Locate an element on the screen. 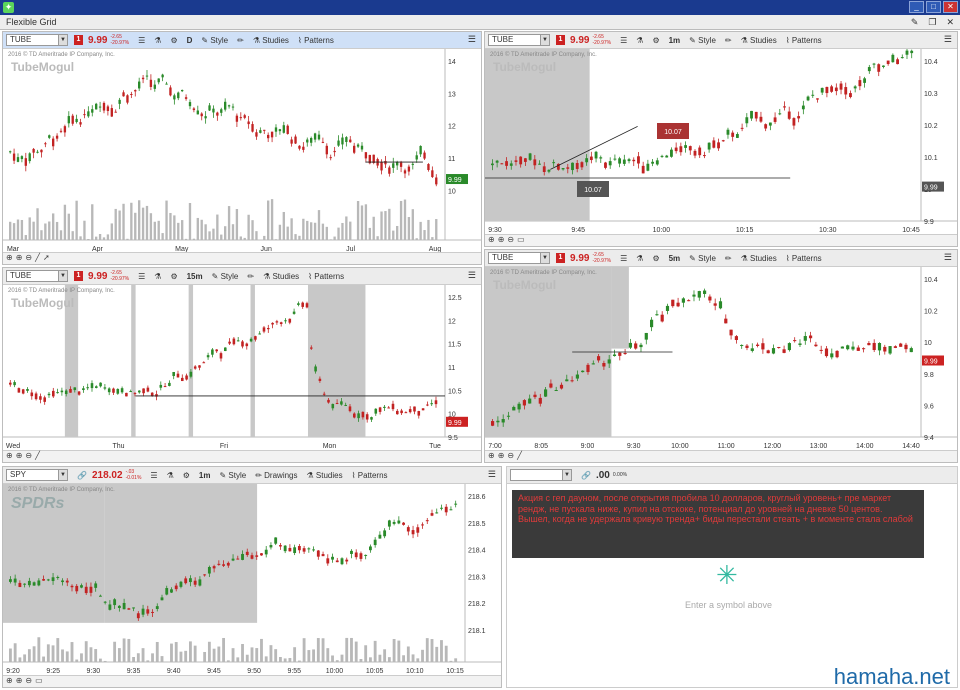  aggregation-button: 5m is located at coordinates (675, 258).